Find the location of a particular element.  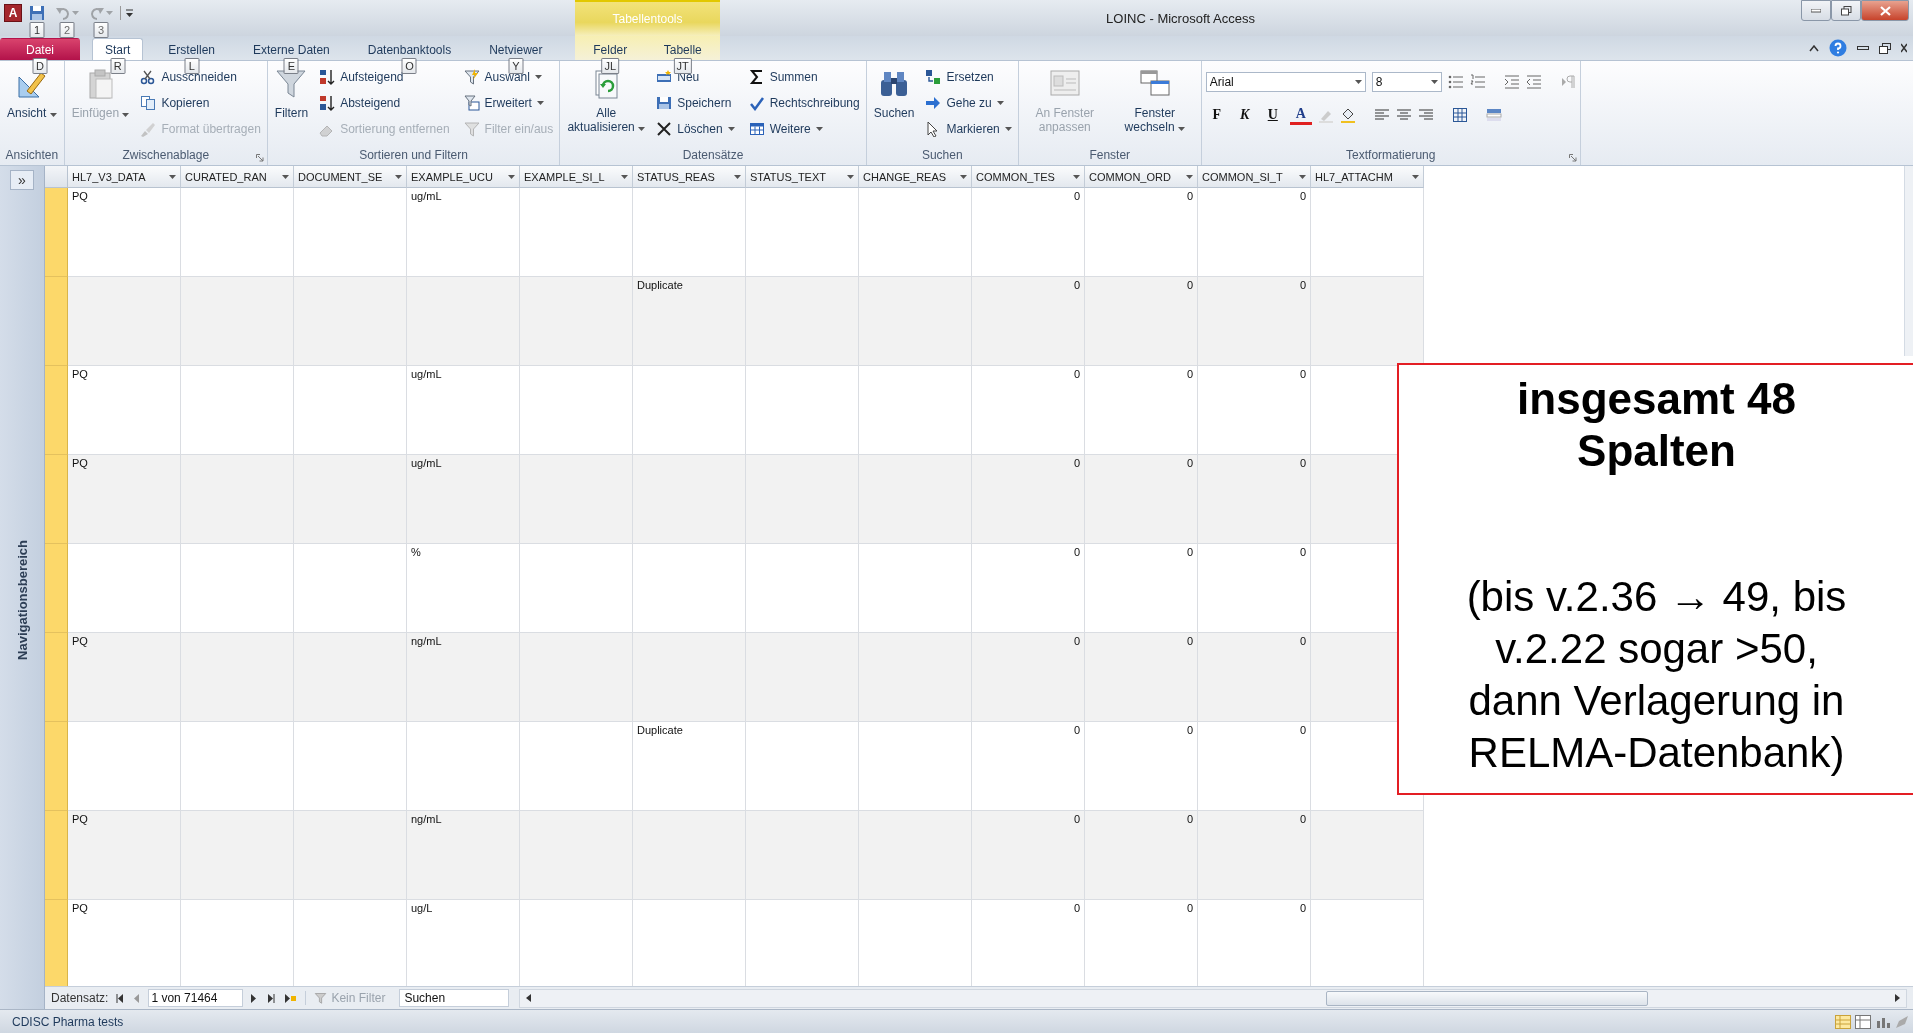

font-name-field: Arial is located at coordinates (1285, 82).